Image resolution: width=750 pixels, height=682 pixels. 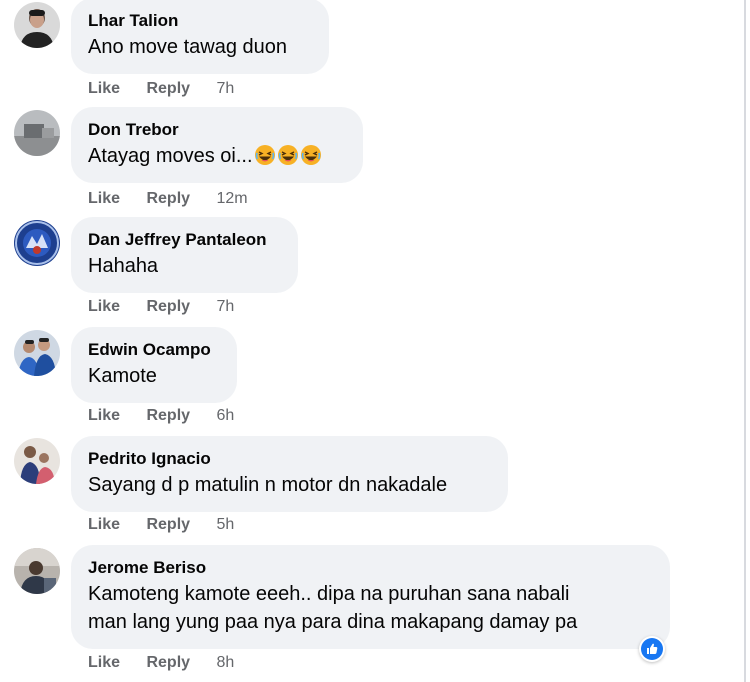 I want to click on comment-author: Edwin Ocampo, so click(x=154, y=350).